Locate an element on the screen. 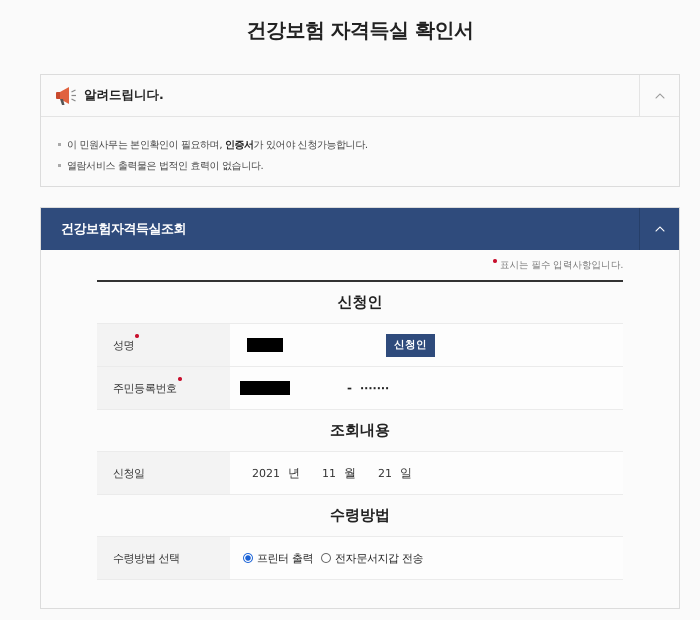 The width and height of the screenshot is (700, 620). date-unit: 일 is located at coordinates (406, 473).